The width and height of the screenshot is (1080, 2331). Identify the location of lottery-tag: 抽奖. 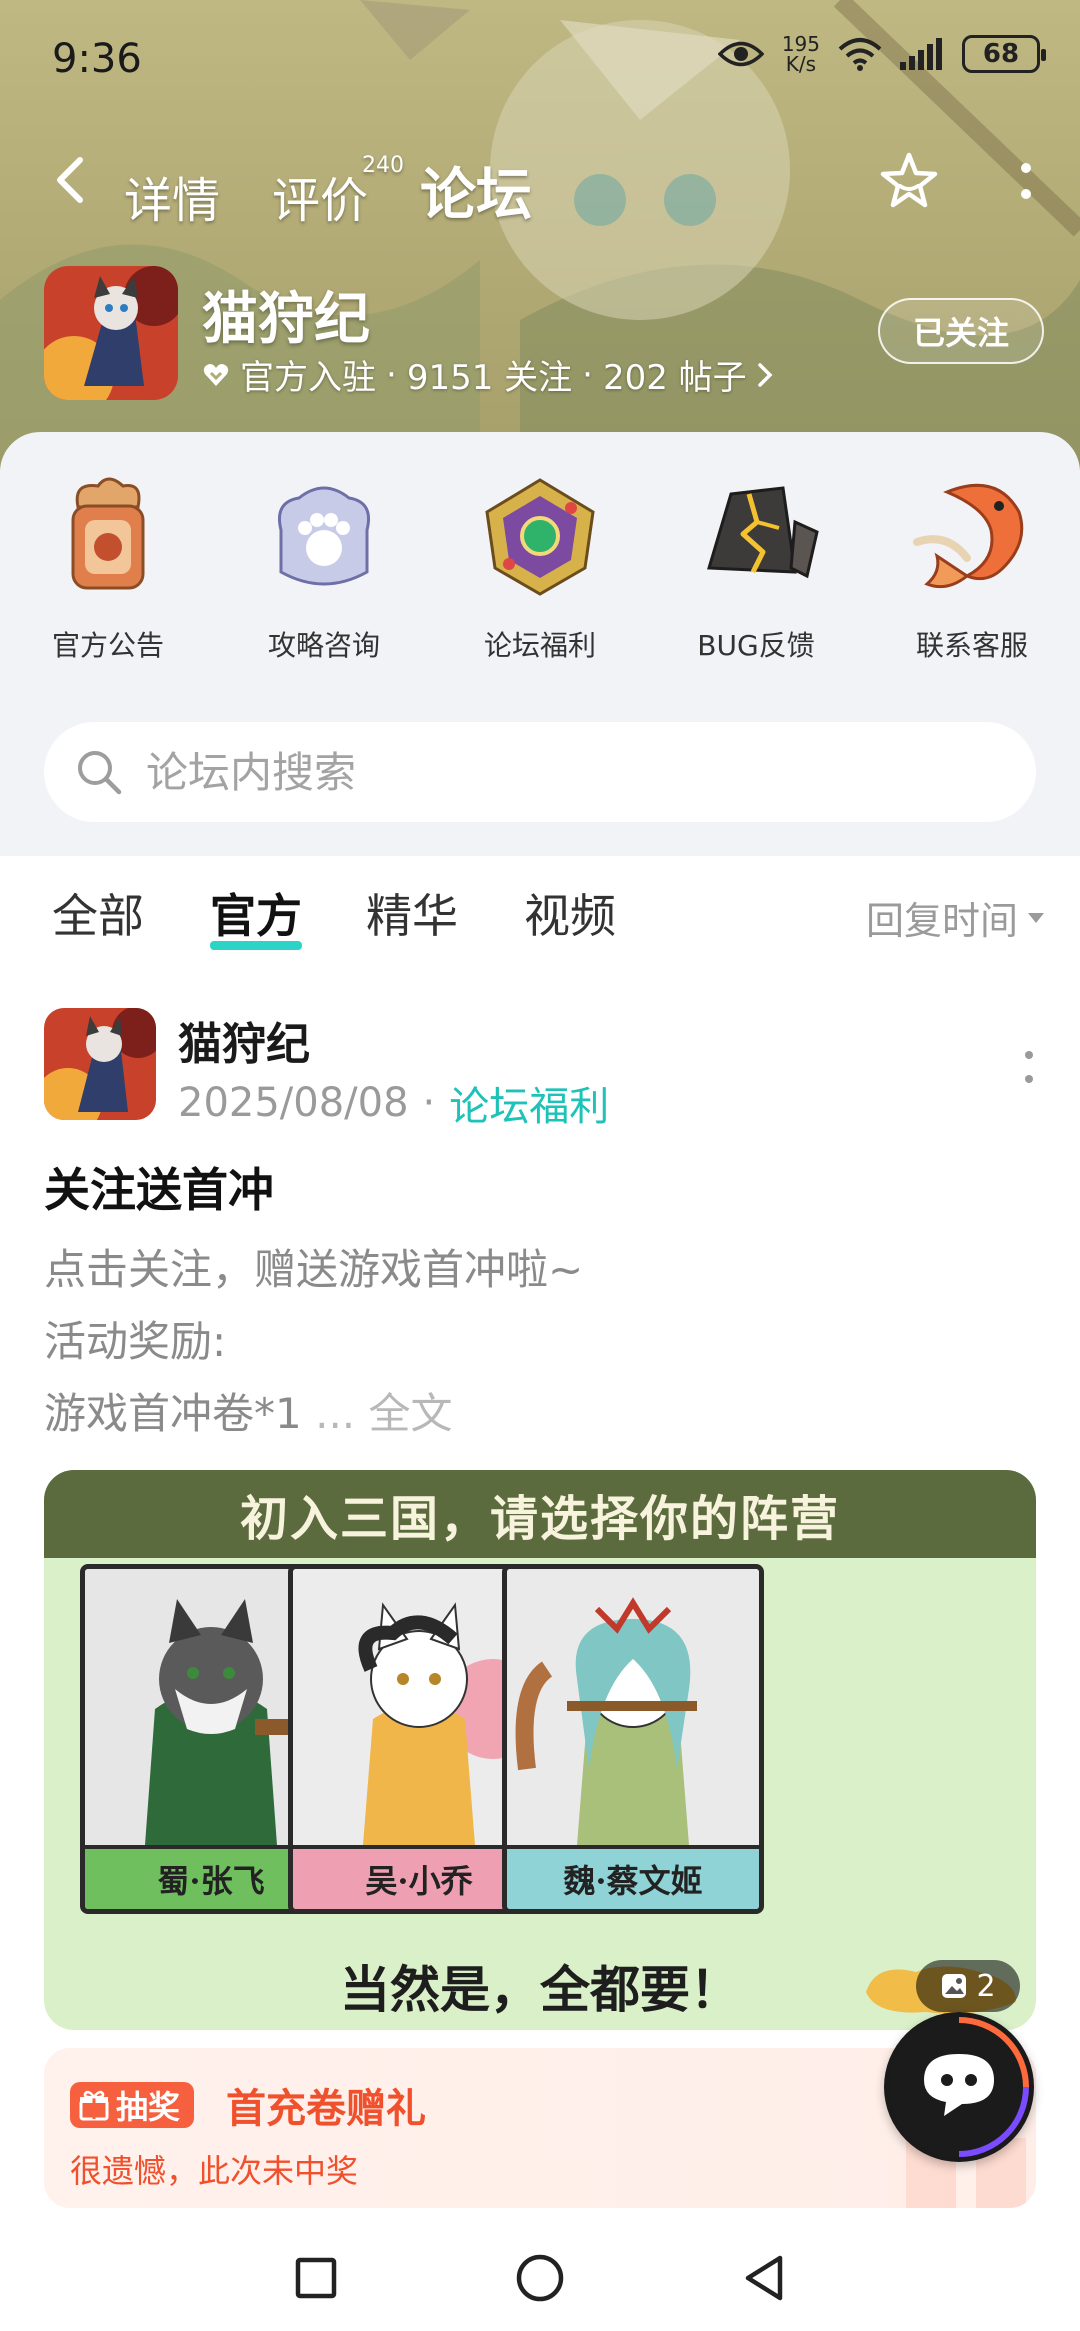
(132, 2105).